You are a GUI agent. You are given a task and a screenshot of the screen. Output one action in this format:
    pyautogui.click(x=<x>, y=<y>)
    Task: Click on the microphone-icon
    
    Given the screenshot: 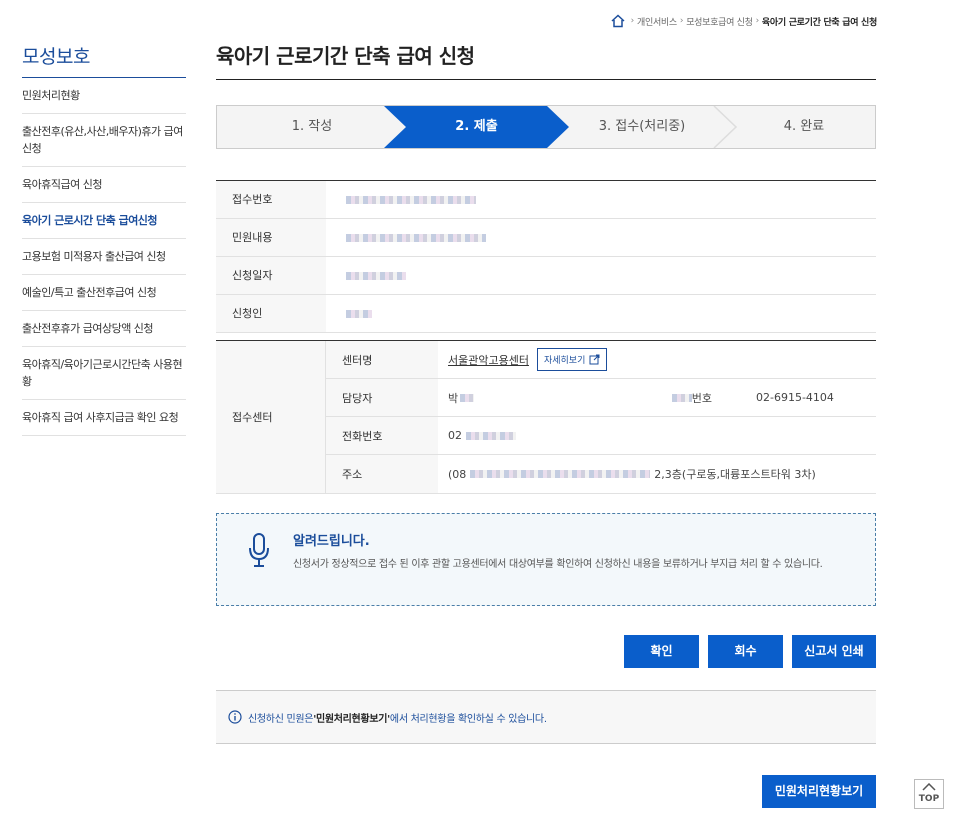 What is the action you would take?
    pyautogui.click(x=259, y=551)
    